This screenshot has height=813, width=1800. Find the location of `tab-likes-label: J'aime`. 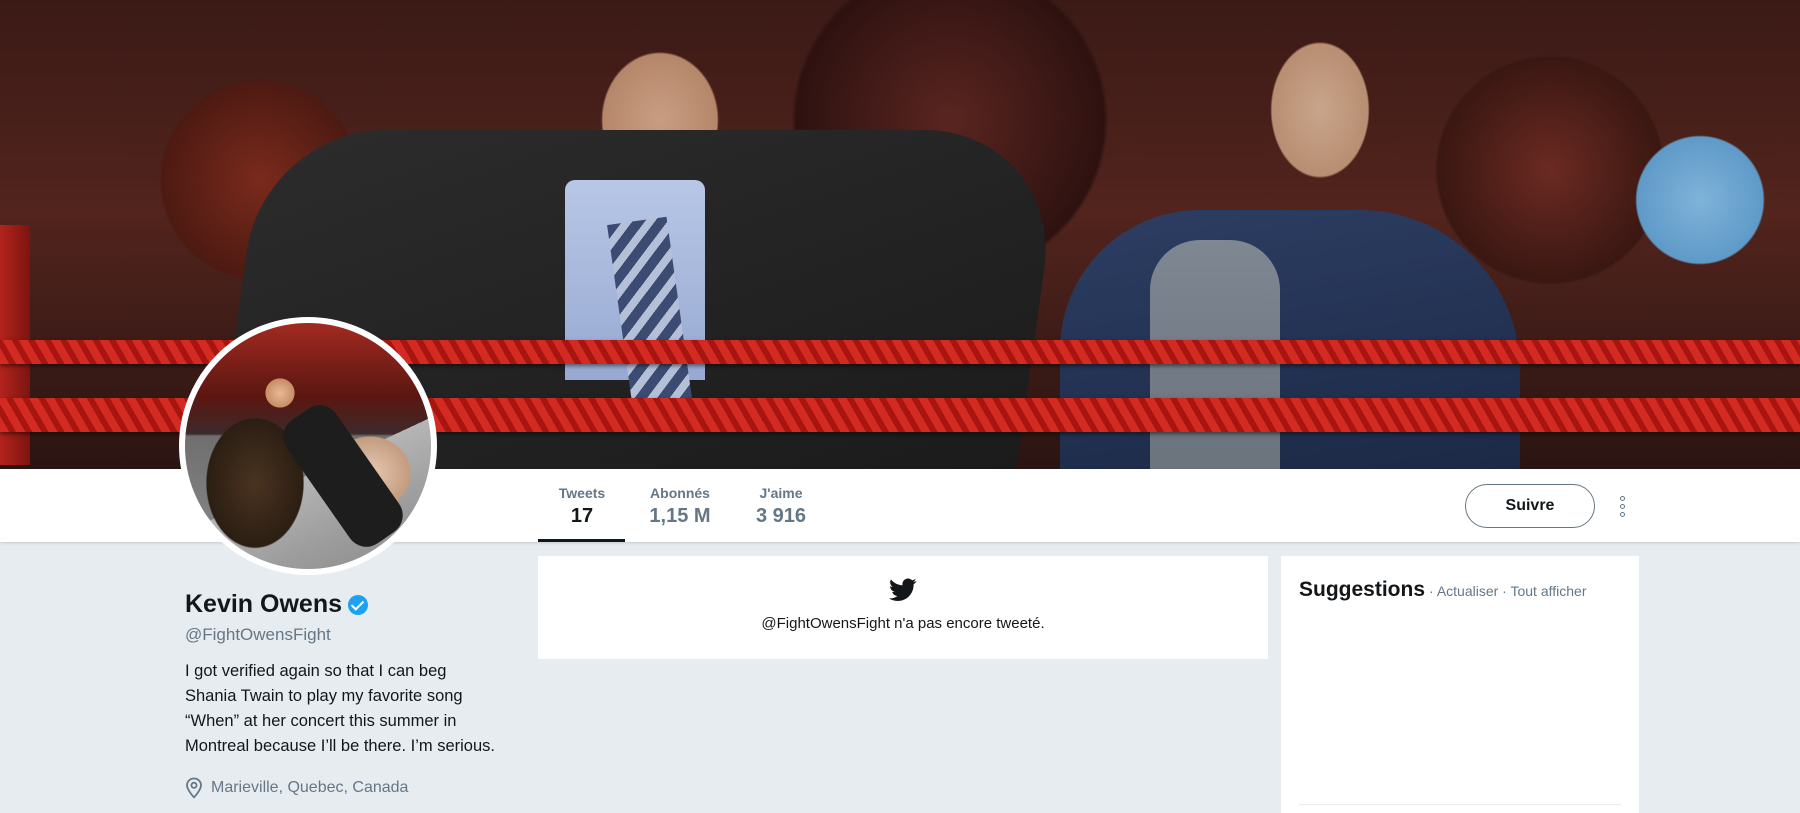

tab-likes-label: J'aime is located at coordinates (781, 493).